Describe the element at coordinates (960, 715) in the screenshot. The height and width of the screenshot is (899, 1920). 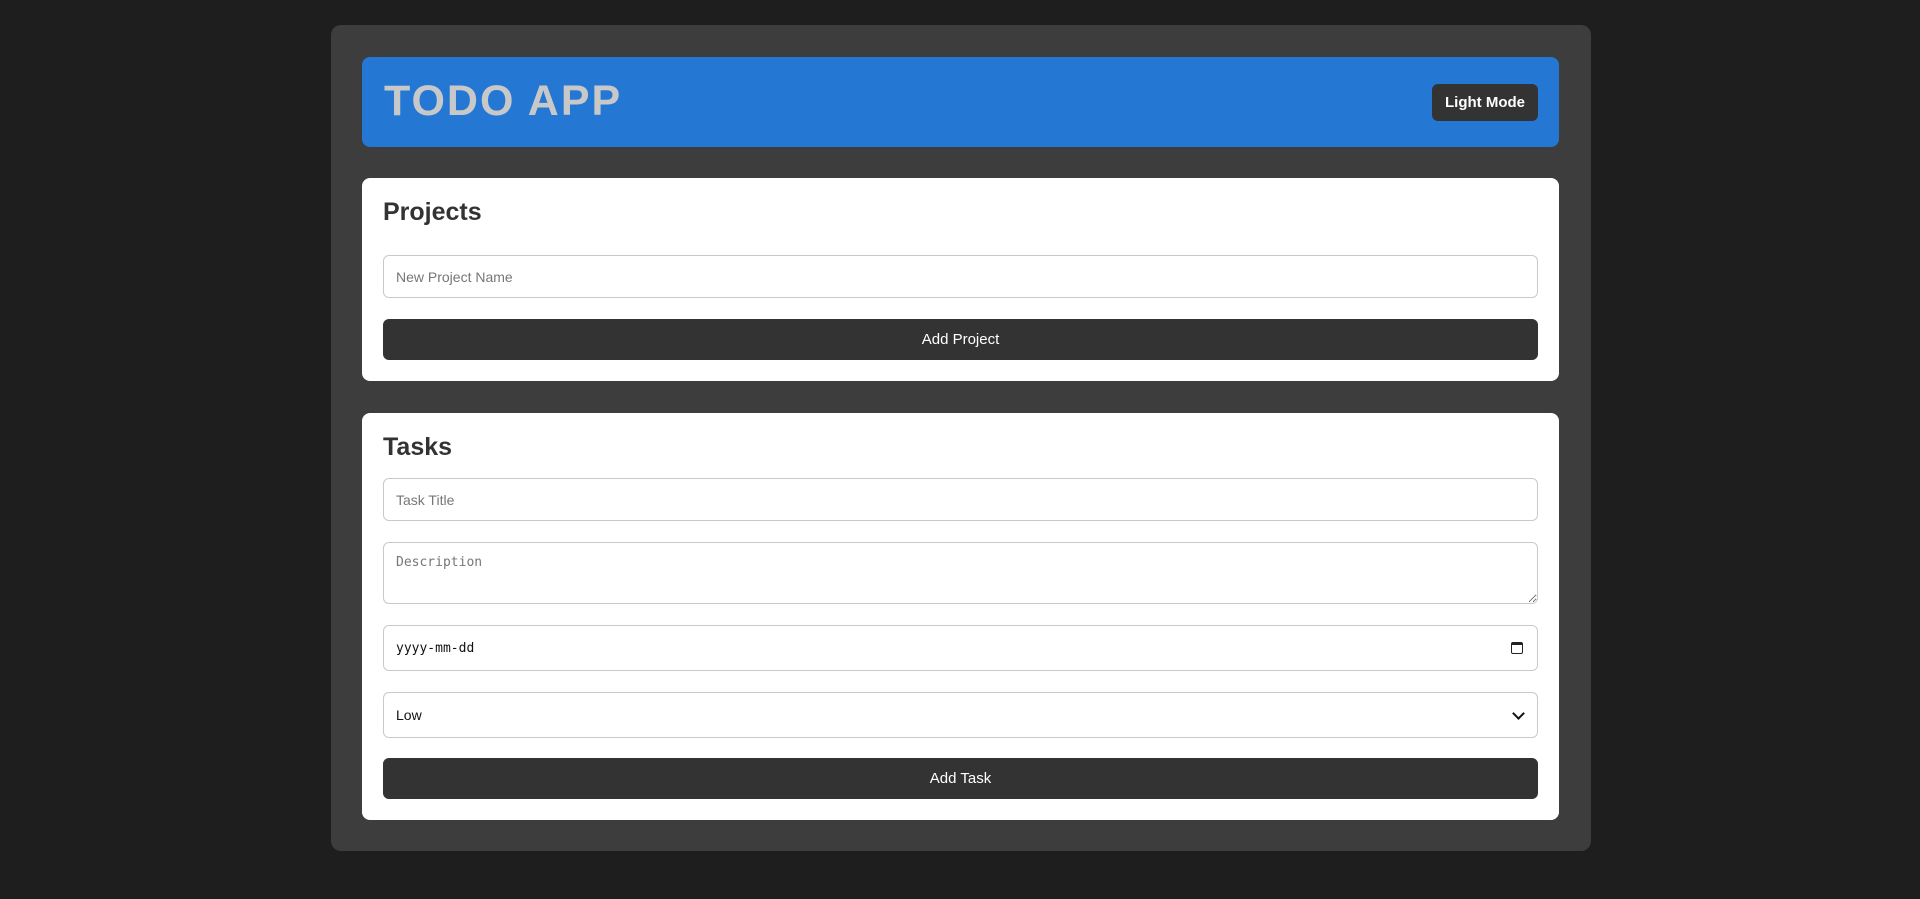
I see `task-priority-select: Low` at that location.